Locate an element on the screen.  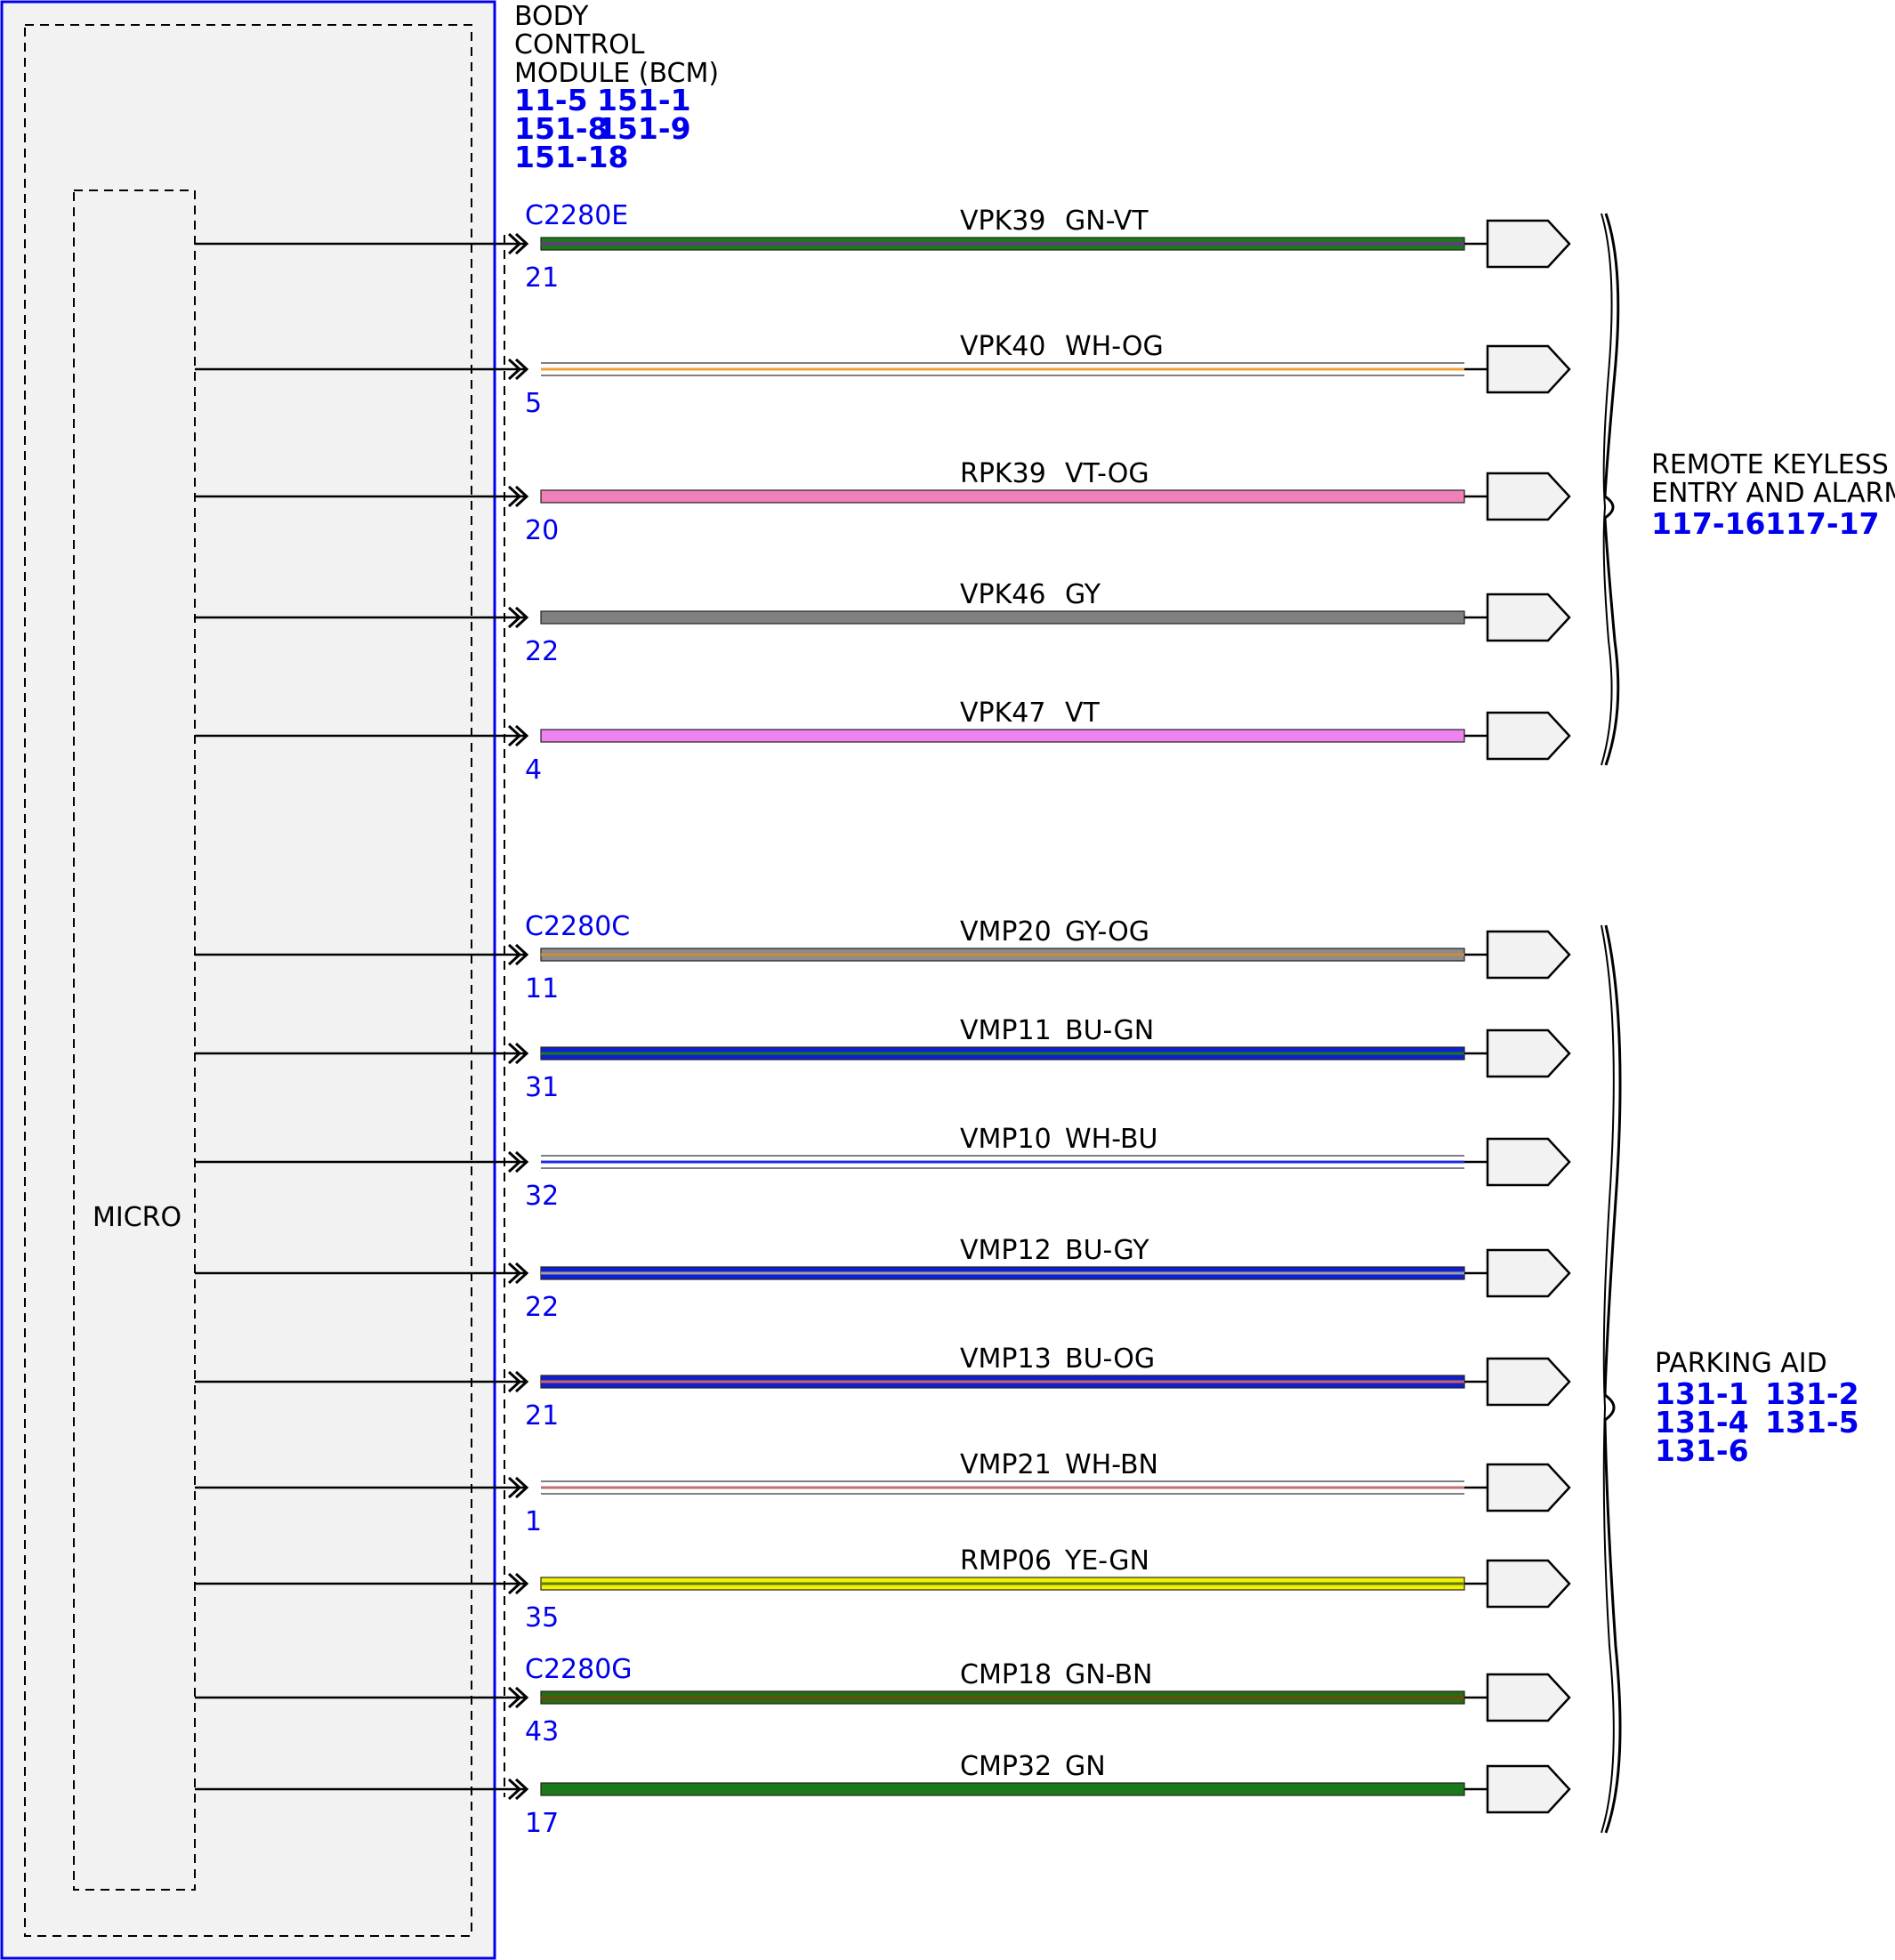
pin-number: 17 is located at coordinates (542, 1824).